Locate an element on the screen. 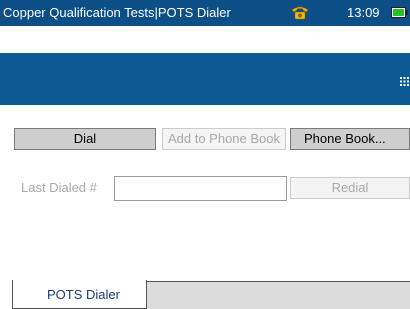 This screenshot has height=309, width=410. clock: 13:09 is located at coordinates (363, 12).